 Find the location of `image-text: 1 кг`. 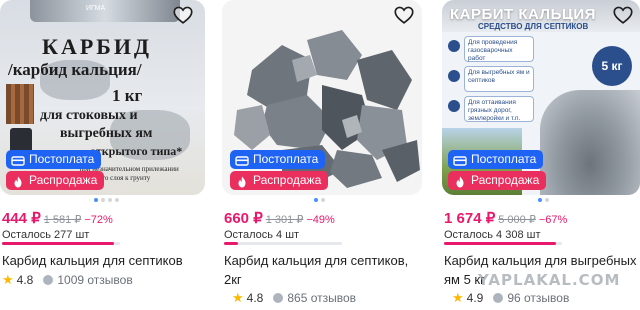

image-text: 1 кг is located at coordinates (127, 95).